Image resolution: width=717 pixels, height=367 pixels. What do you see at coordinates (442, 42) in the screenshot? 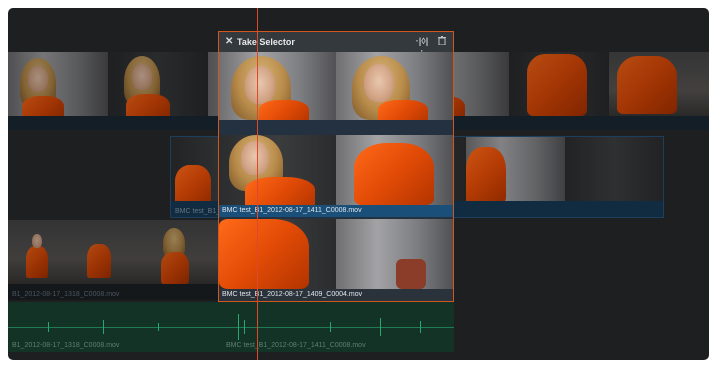
I see `trash-icon` at bounding box center [442, 42].